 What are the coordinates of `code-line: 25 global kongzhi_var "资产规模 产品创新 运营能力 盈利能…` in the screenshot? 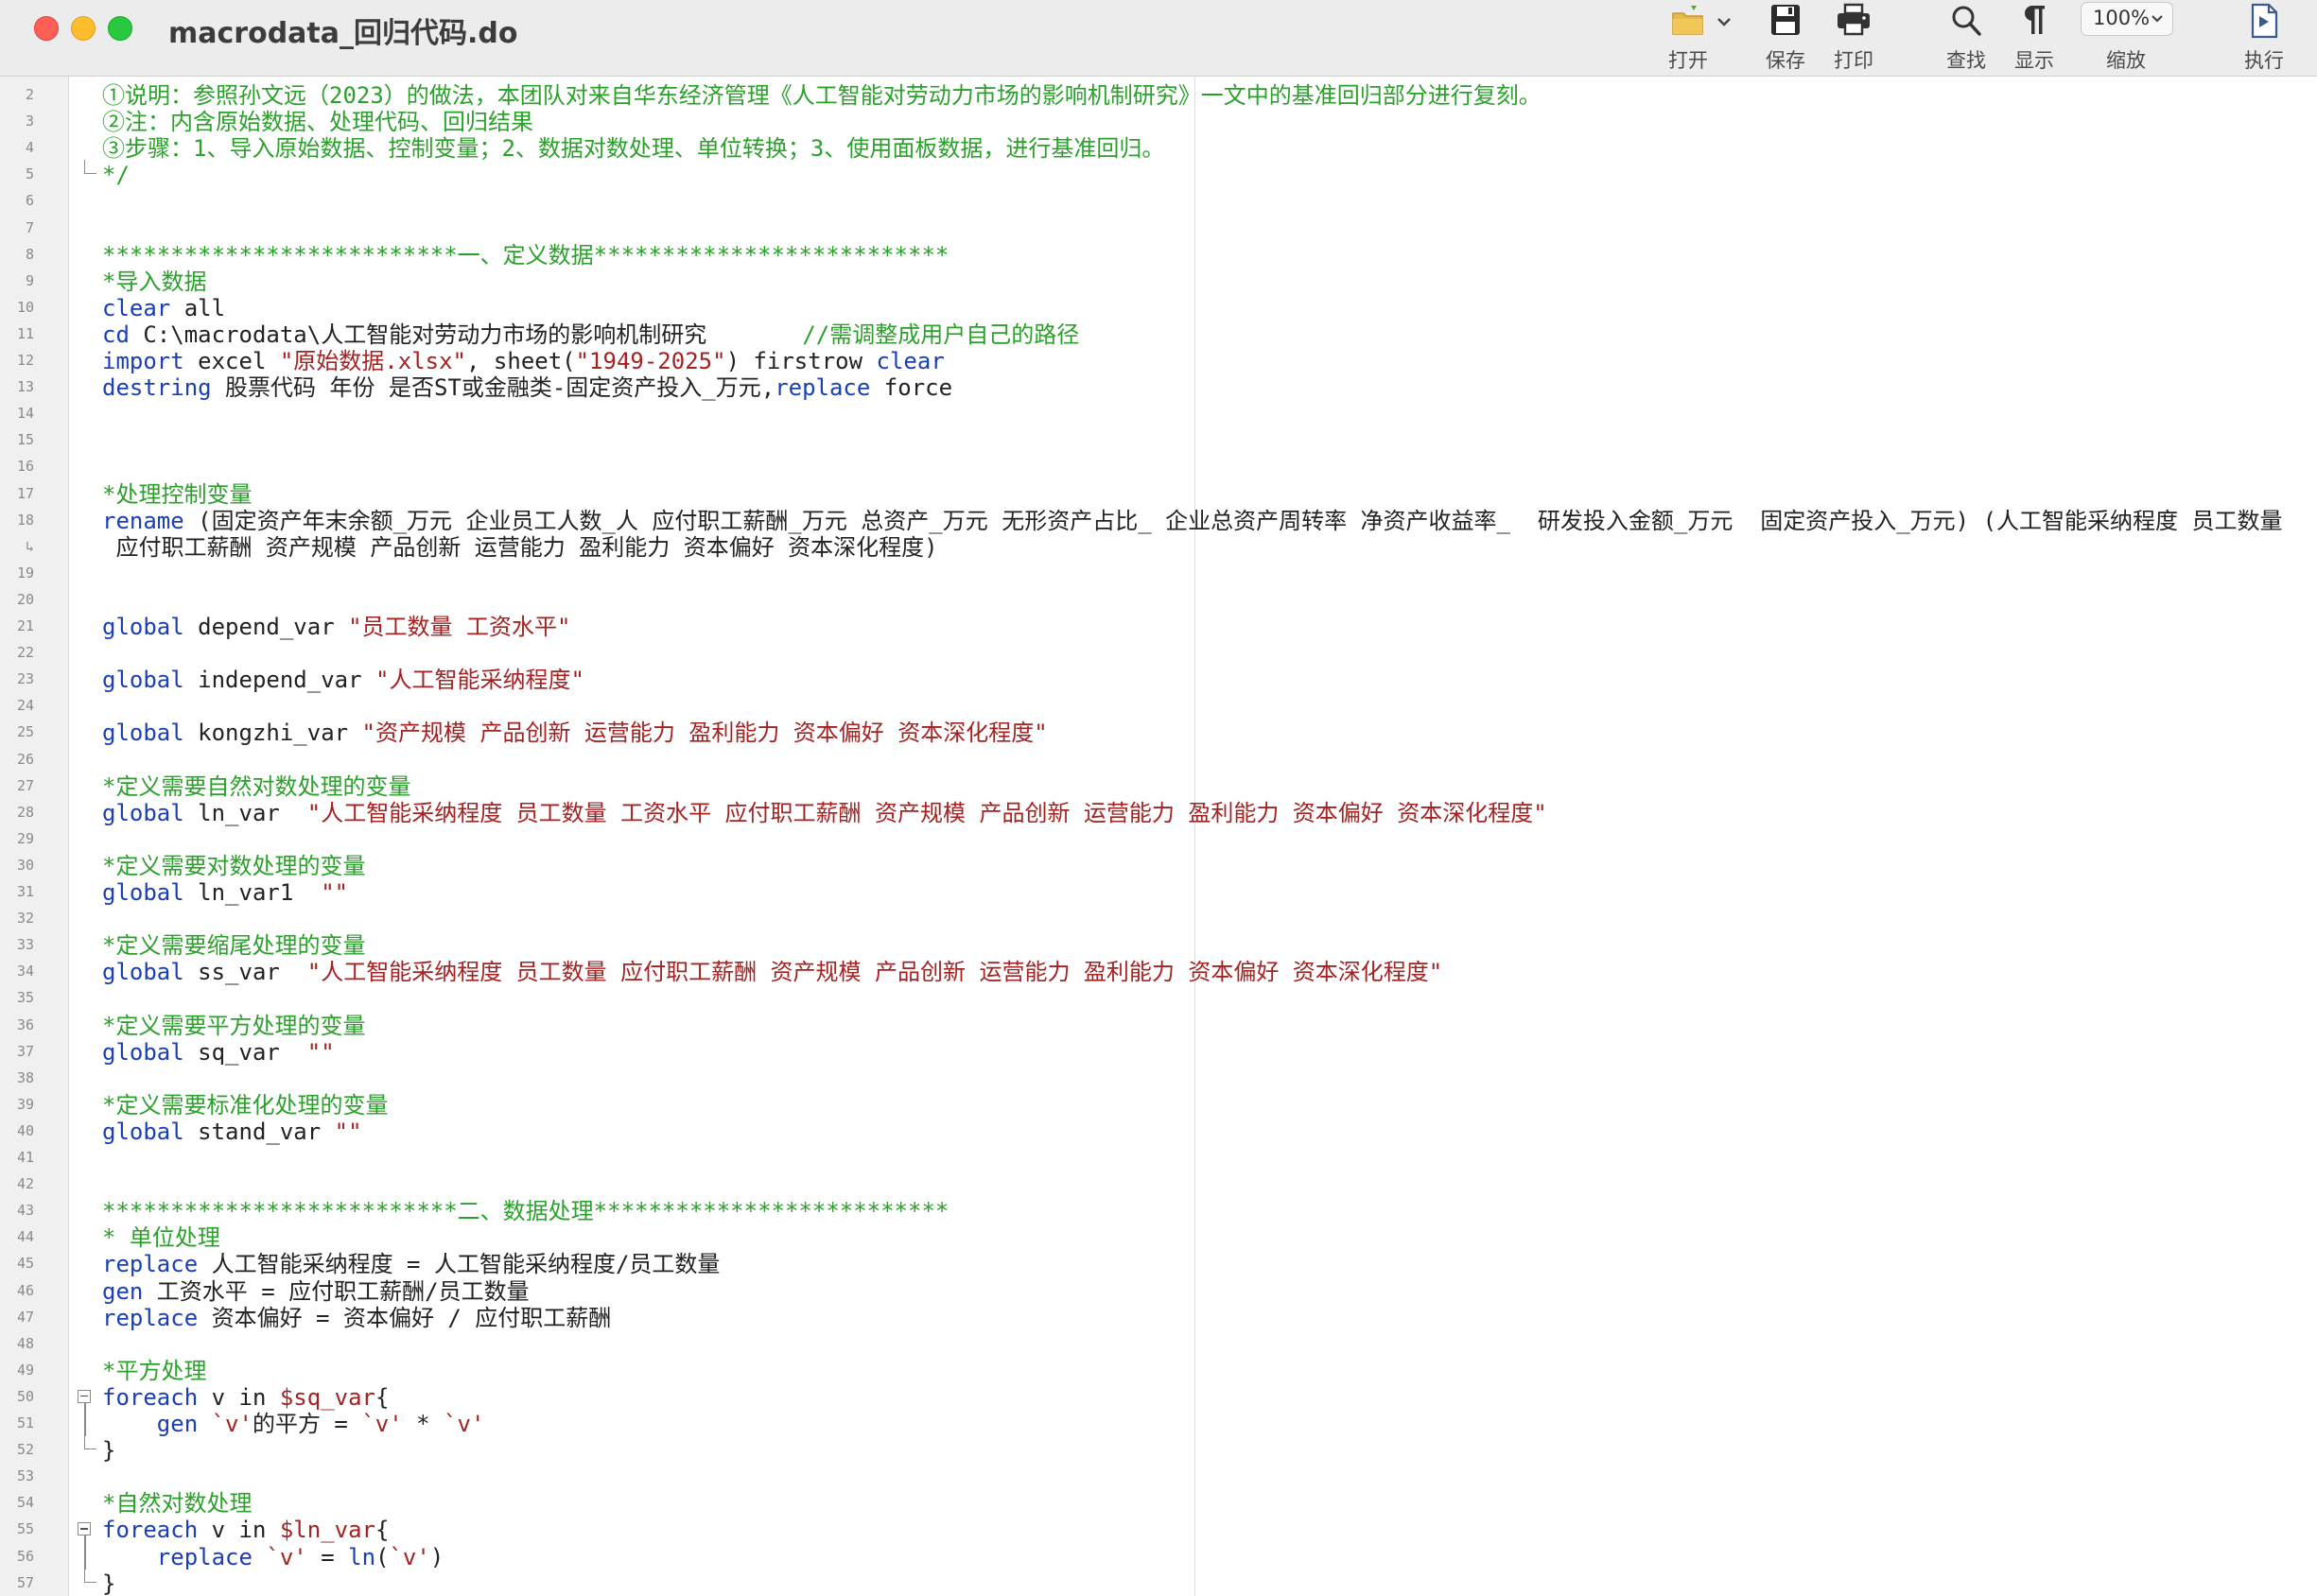 It's located at (1158, 732).